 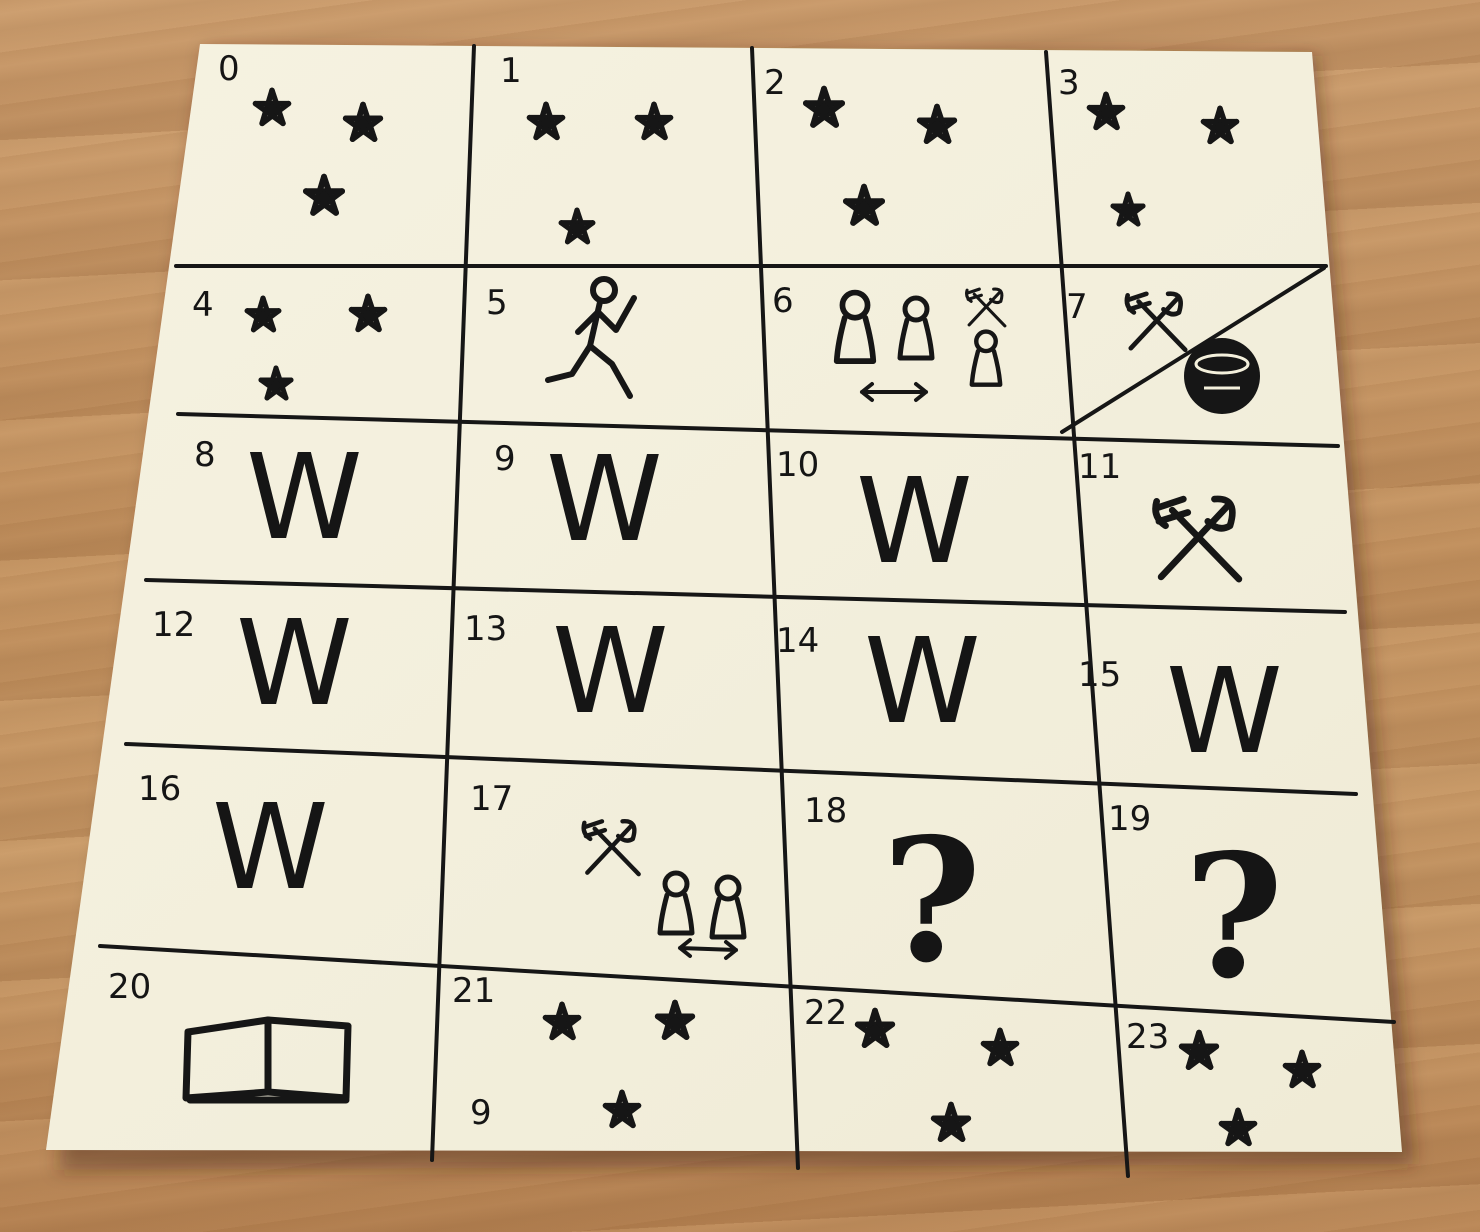 I want to click on cell-11-number: 11, so click(x=1099, y=467).